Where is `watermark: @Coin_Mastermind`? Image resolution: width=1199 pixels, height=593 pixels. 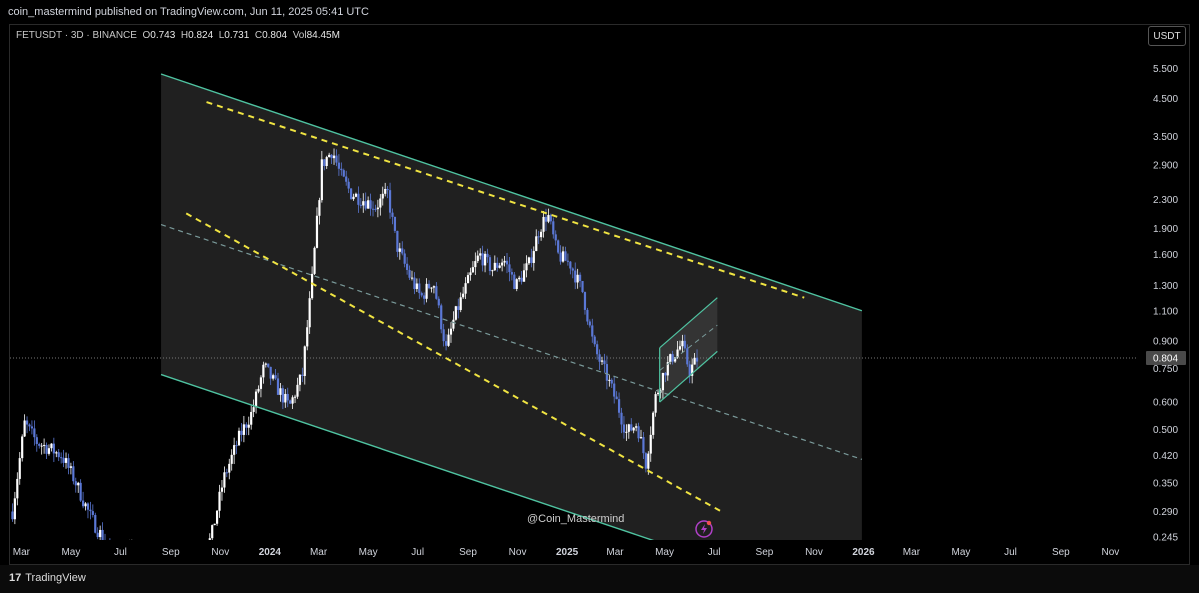
watermark: @Coin_Mastermind is located at coordinates (575, 519).